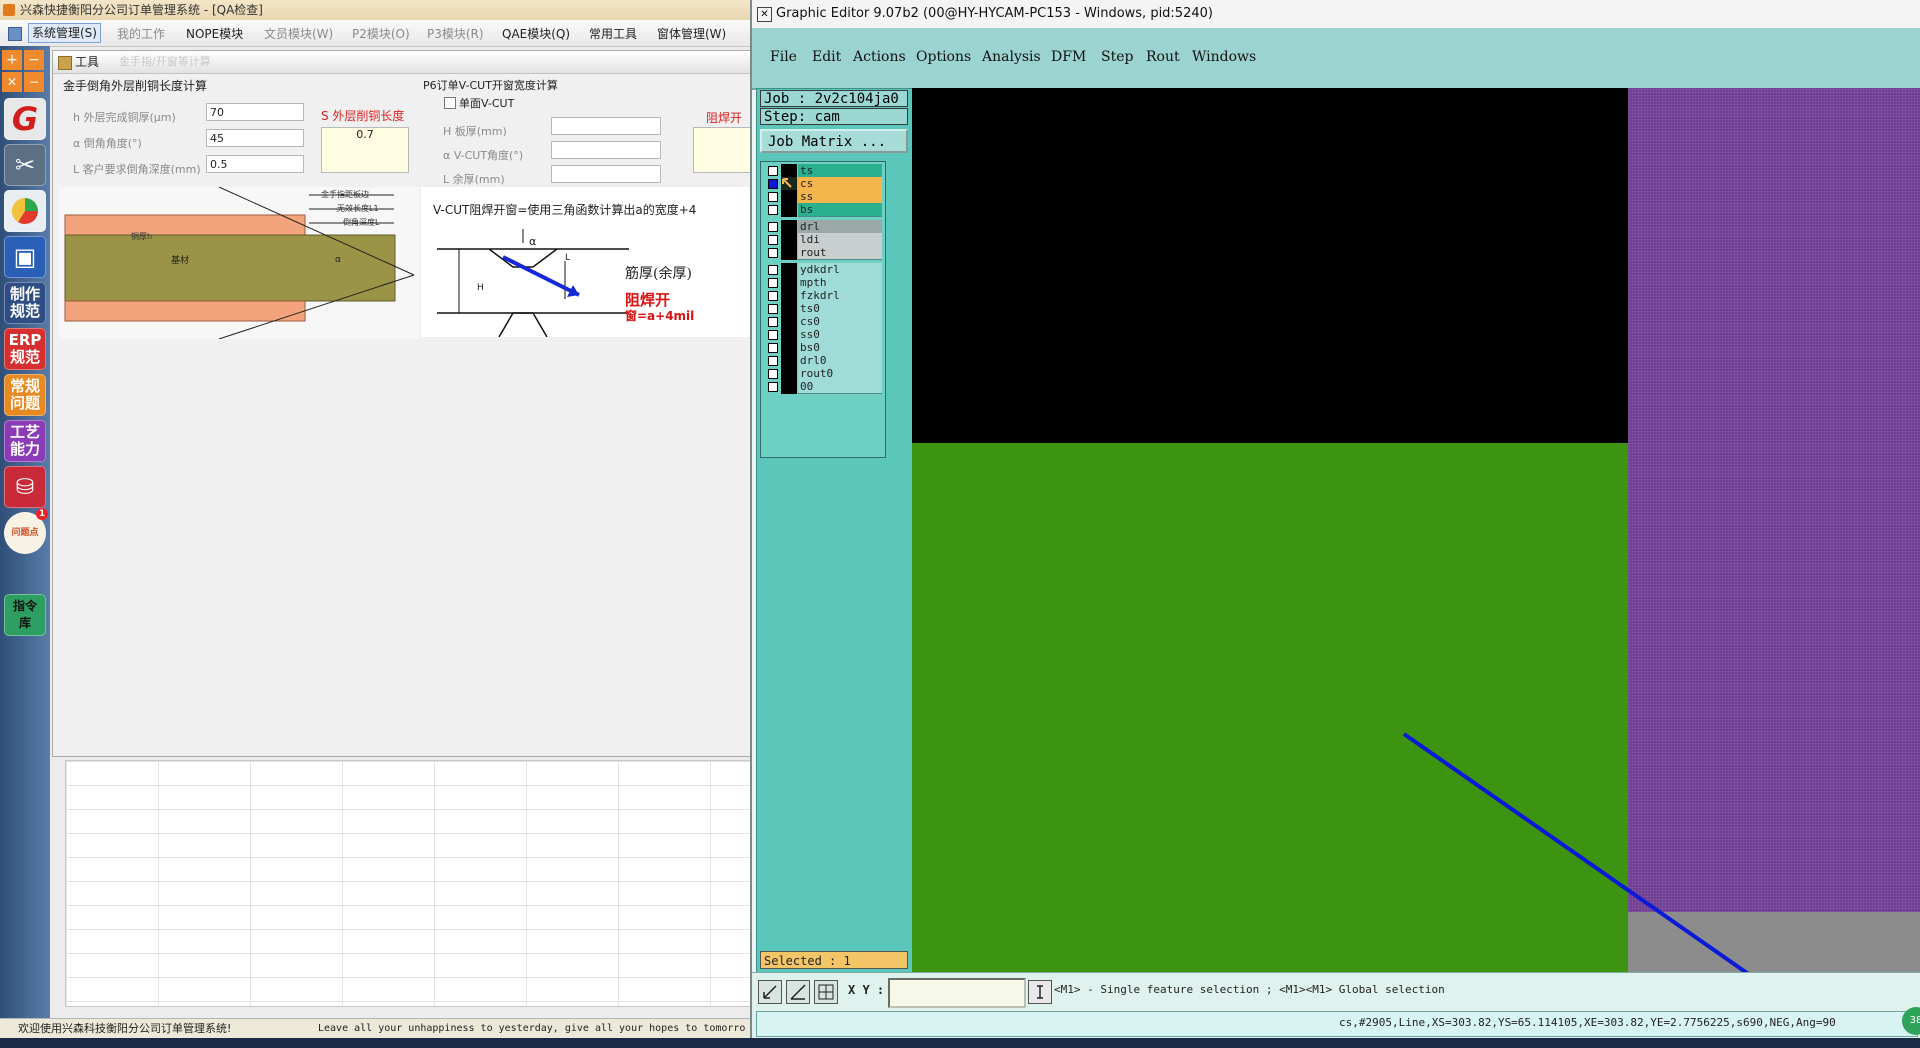 This screenshot has height=1048, width=1920. Describe the element at coordinates (25, 441) in the screenshot. I see `sidebar-btn-process-capability: 工艺能力` at that location.